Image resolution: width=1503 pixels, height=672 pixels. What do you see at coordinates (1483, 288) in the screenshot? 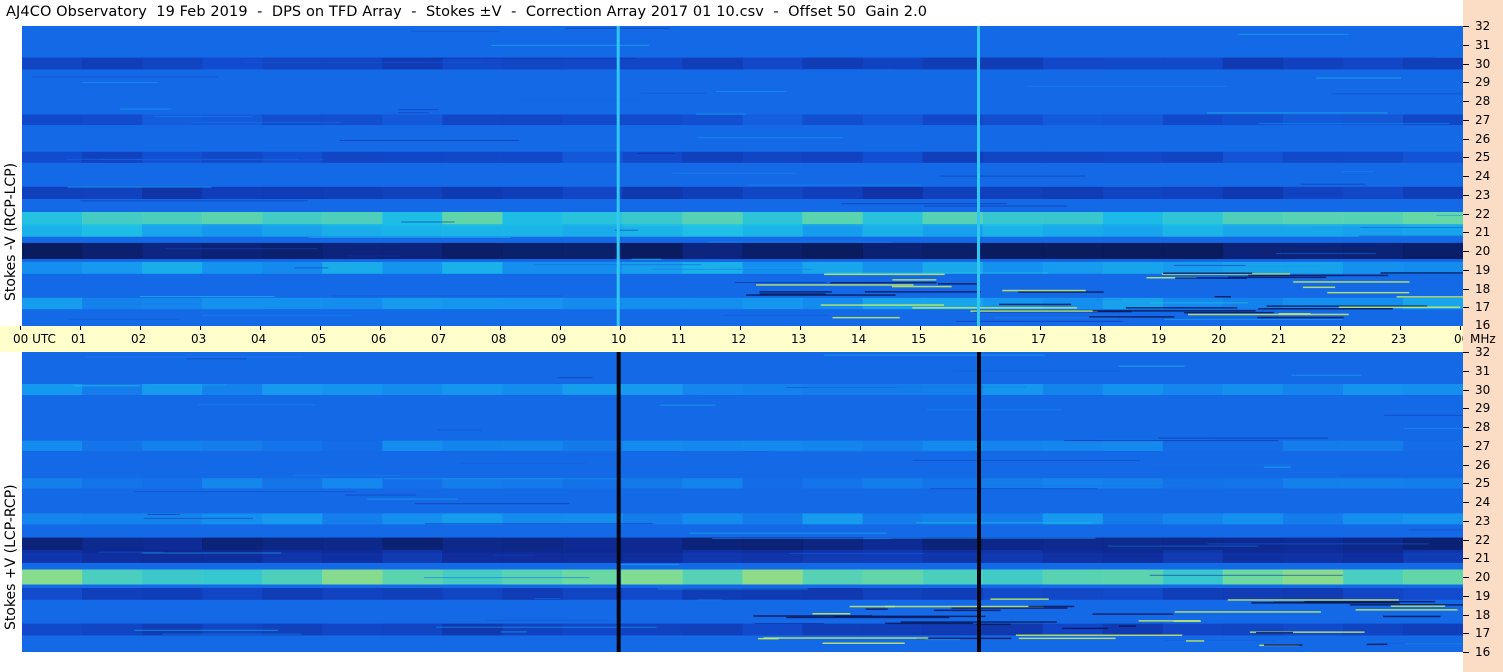
I see `freq-tick-label: 18` at bounding box center [1483, 288].